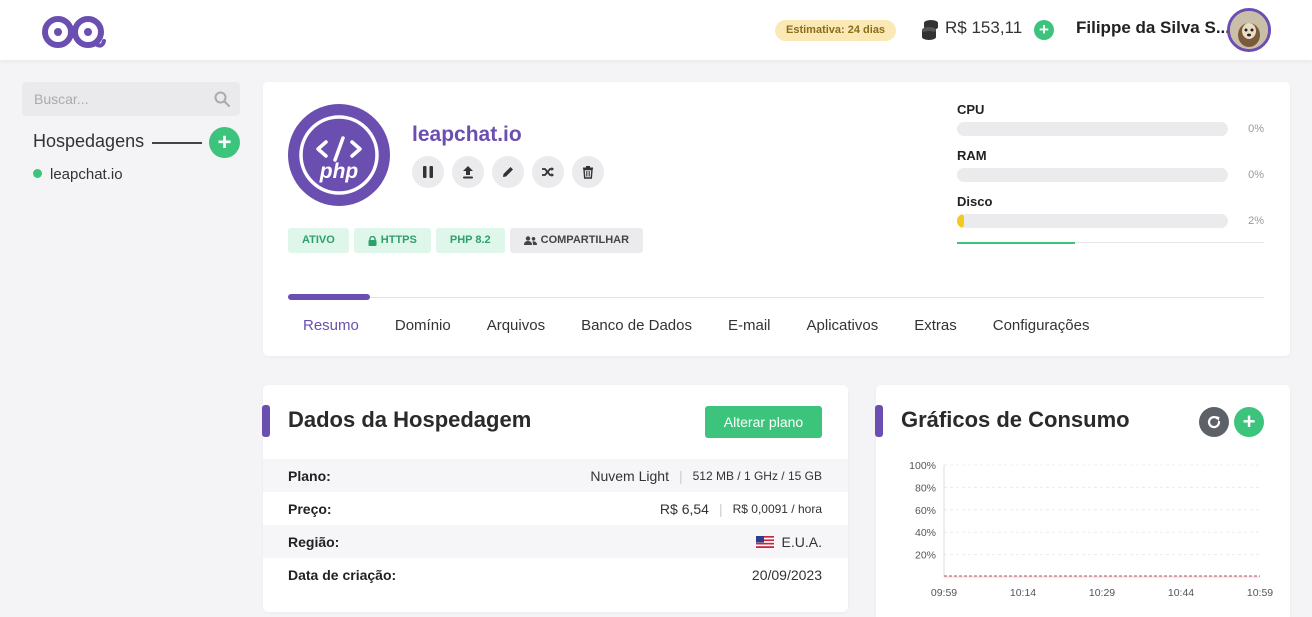 This screenshot has width=1312, height=617. What do you see at coordinates (222, 99) in the screenshot?
I see `search-icon` at bounding box center [222, 99].